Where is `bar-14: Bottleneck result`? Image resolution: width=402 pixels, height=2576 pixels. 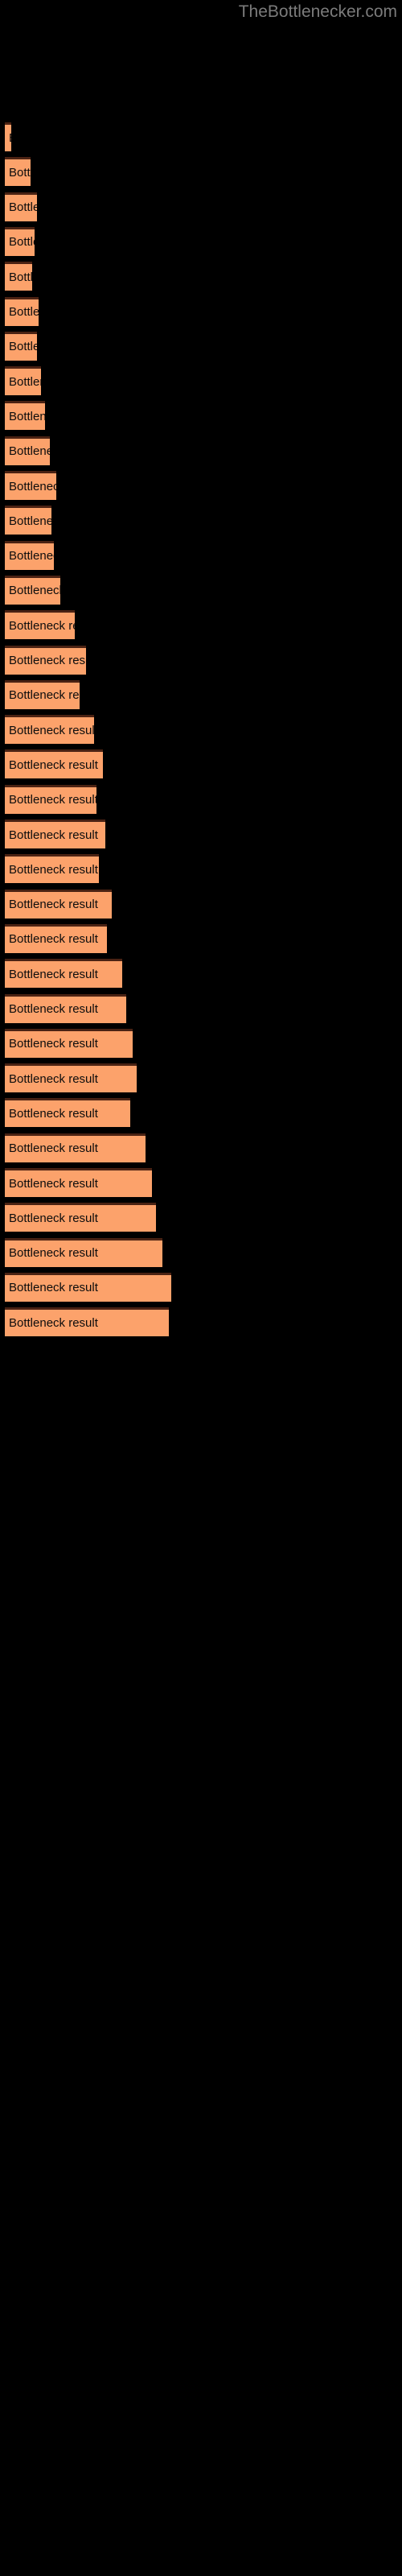 bar-14: Bottleneck result is located at coordinates (32, 590).